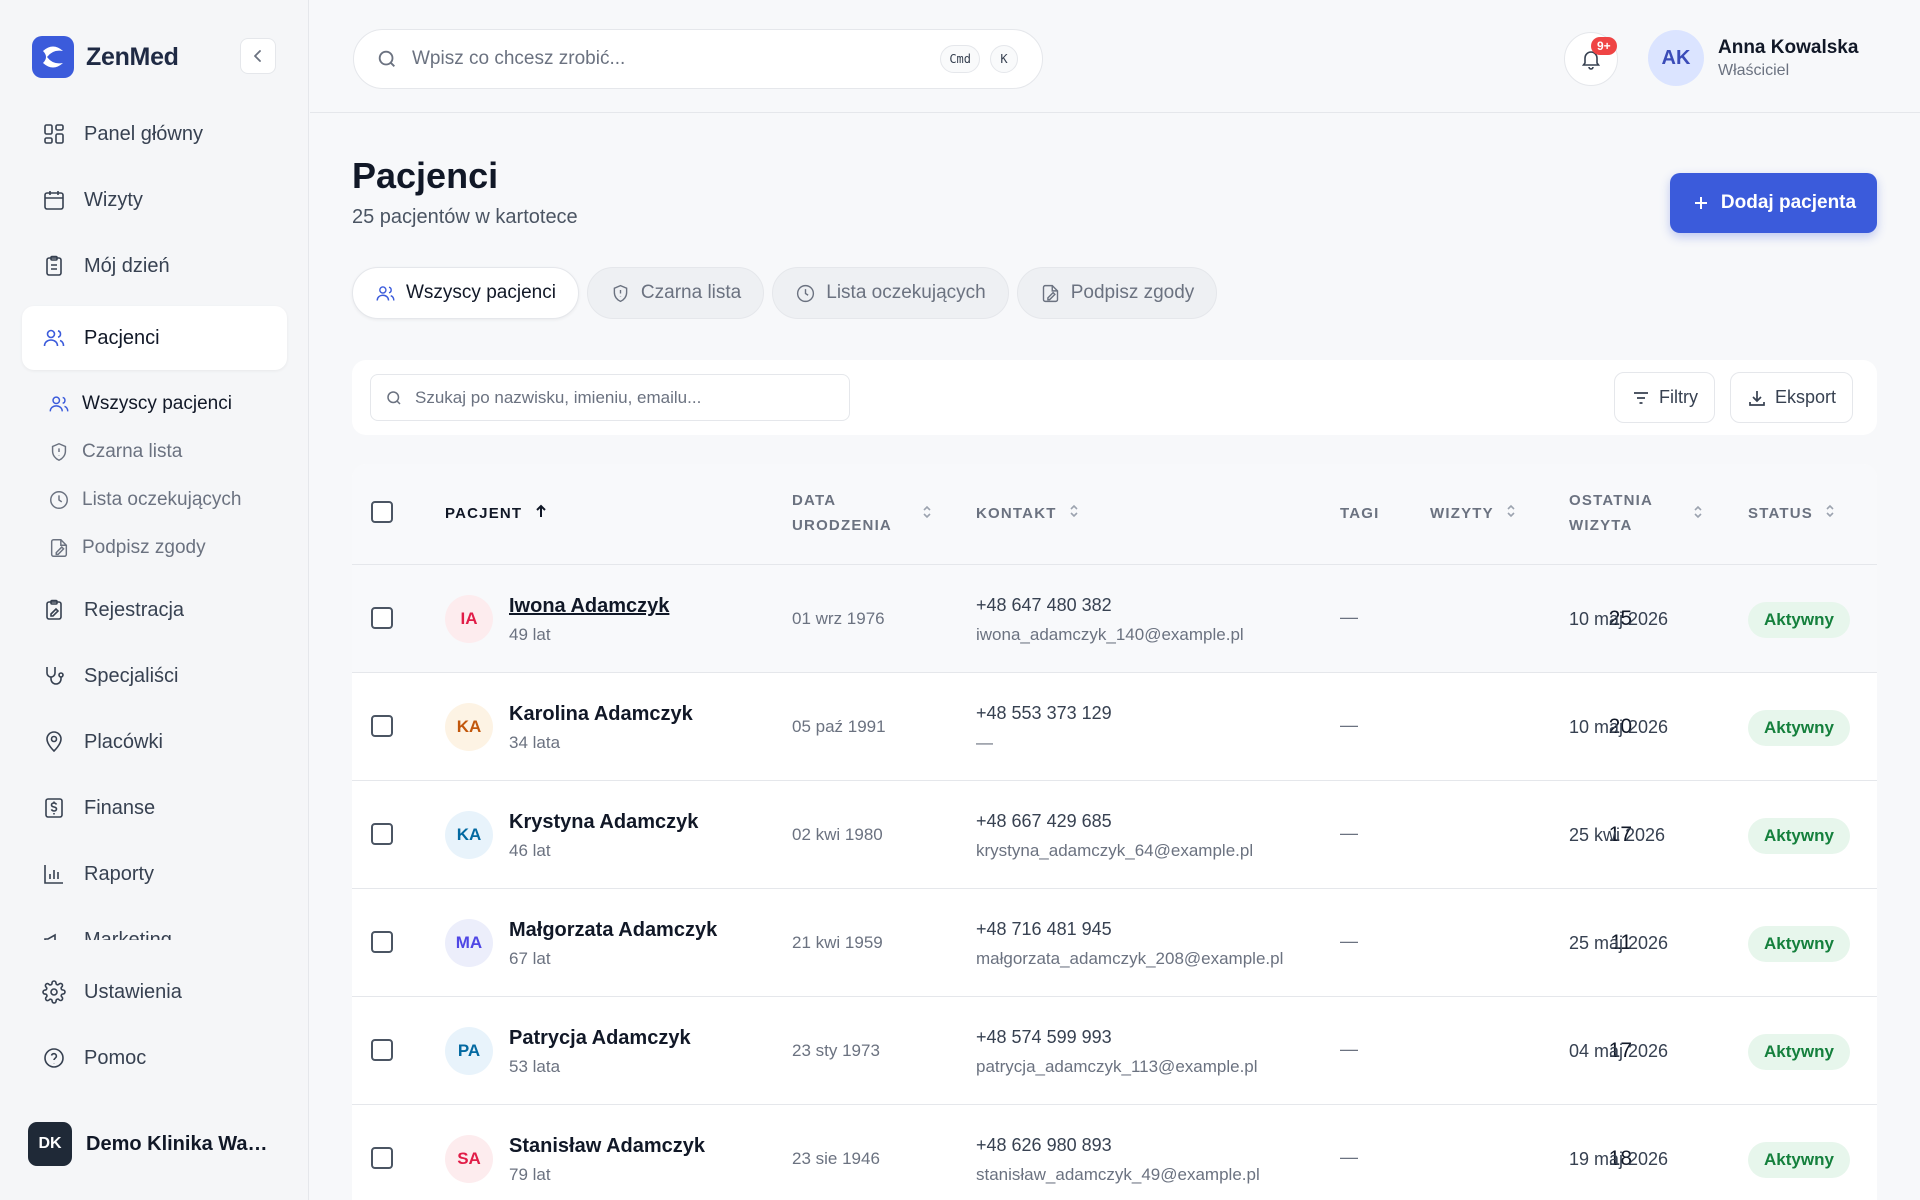 The width and height of the screenshot is (1920, 1200). Describe the element at coordinates (54, 742) in the screenshot. I see `map-pin-icon` at that location.